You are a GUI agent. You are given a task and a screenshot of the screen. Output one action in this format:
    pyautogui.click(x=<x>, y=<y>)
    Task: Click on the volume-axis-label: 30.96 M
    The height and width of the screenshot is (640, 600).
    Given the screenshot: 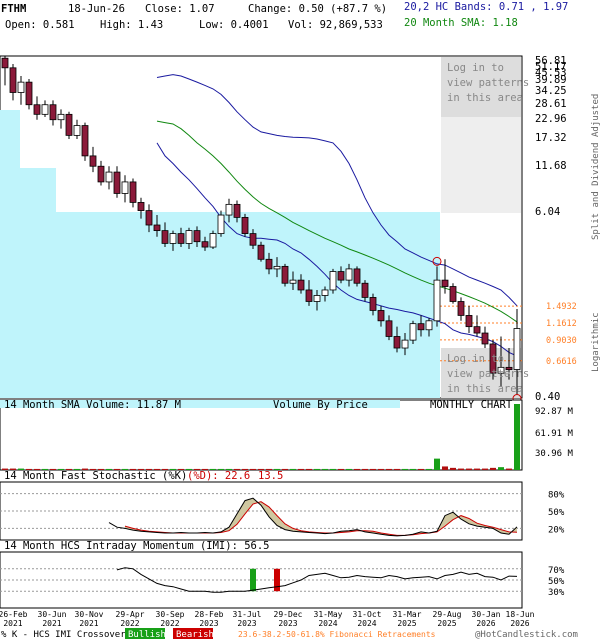 What is the action you would take?
    pyautogui.click(x=554, y=454)
    